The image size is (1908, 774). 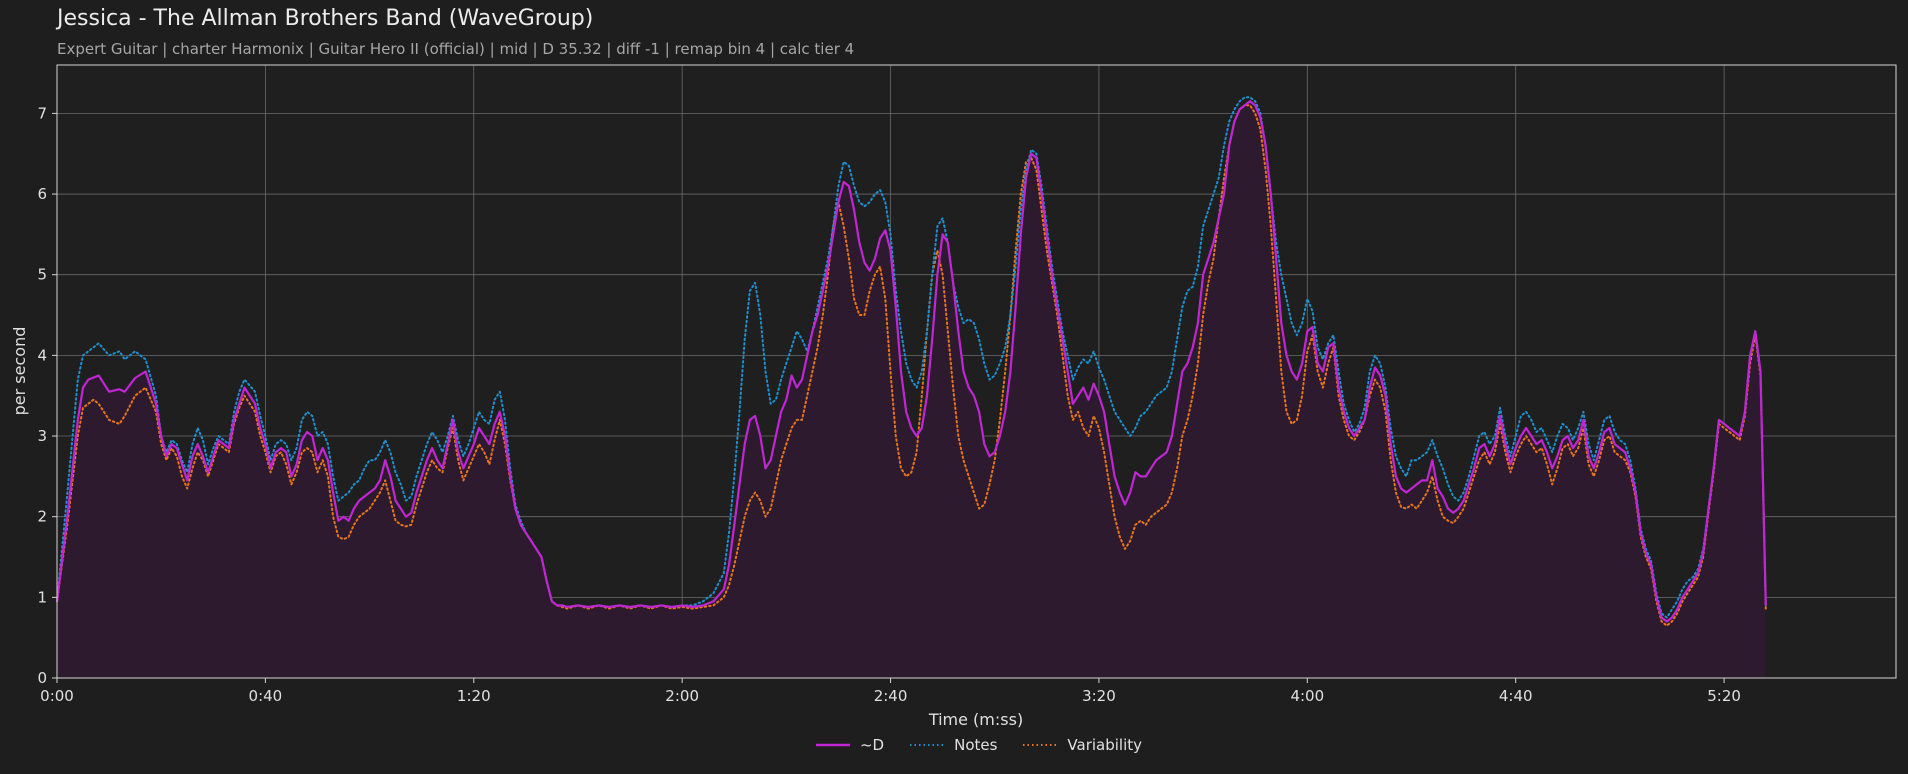 What do you see at coordinates (927, 745) in the screenshot?
I see `legend-swatch-notes` at bounding box center [927, 745].